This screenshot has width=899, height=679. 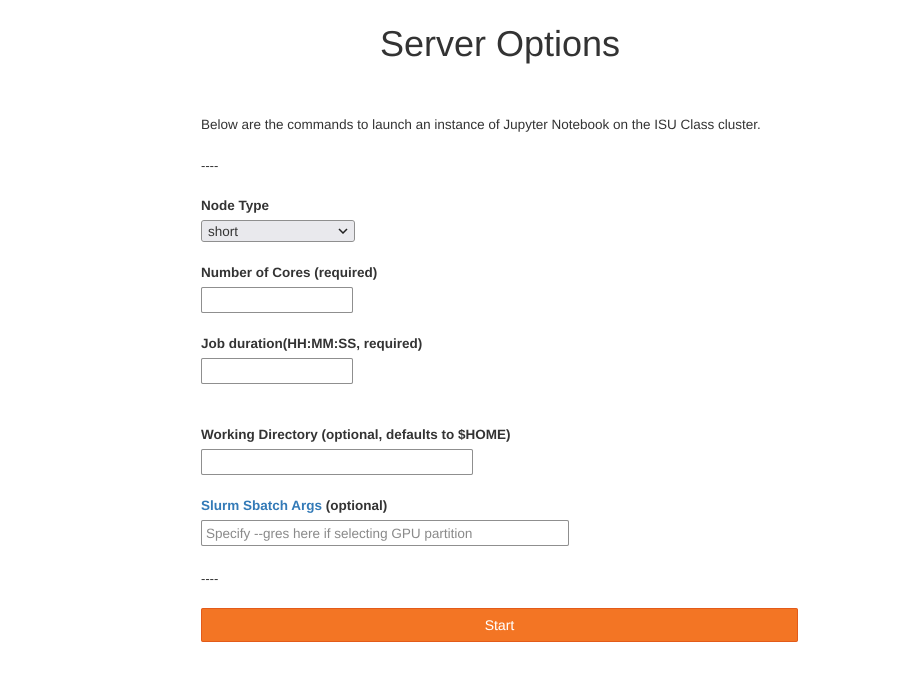 I want to click on chevron-icon, so click(x=343, y=231).